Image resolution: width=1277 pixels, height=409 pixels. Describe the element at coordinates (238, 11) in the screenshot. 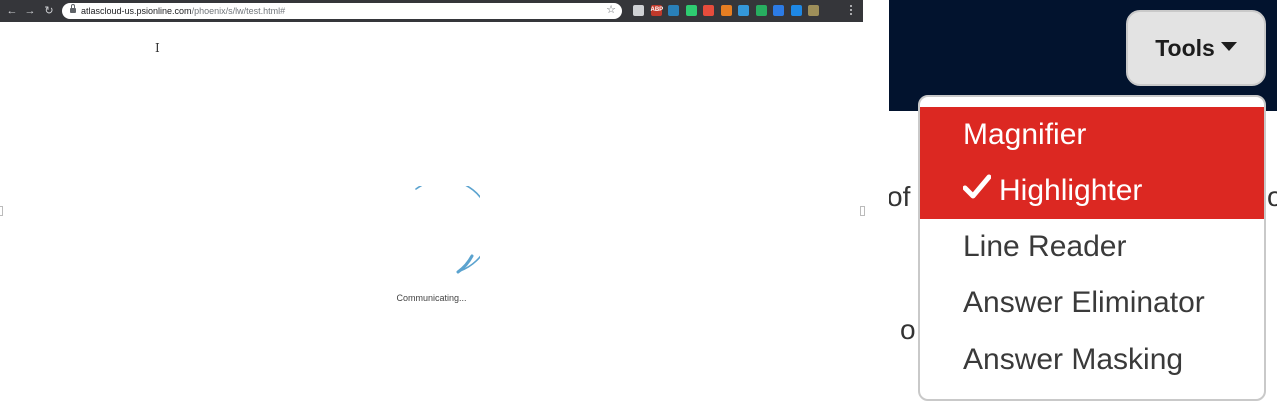

I see `url-path: /phoenix/s/lw/test.html#` at that location.